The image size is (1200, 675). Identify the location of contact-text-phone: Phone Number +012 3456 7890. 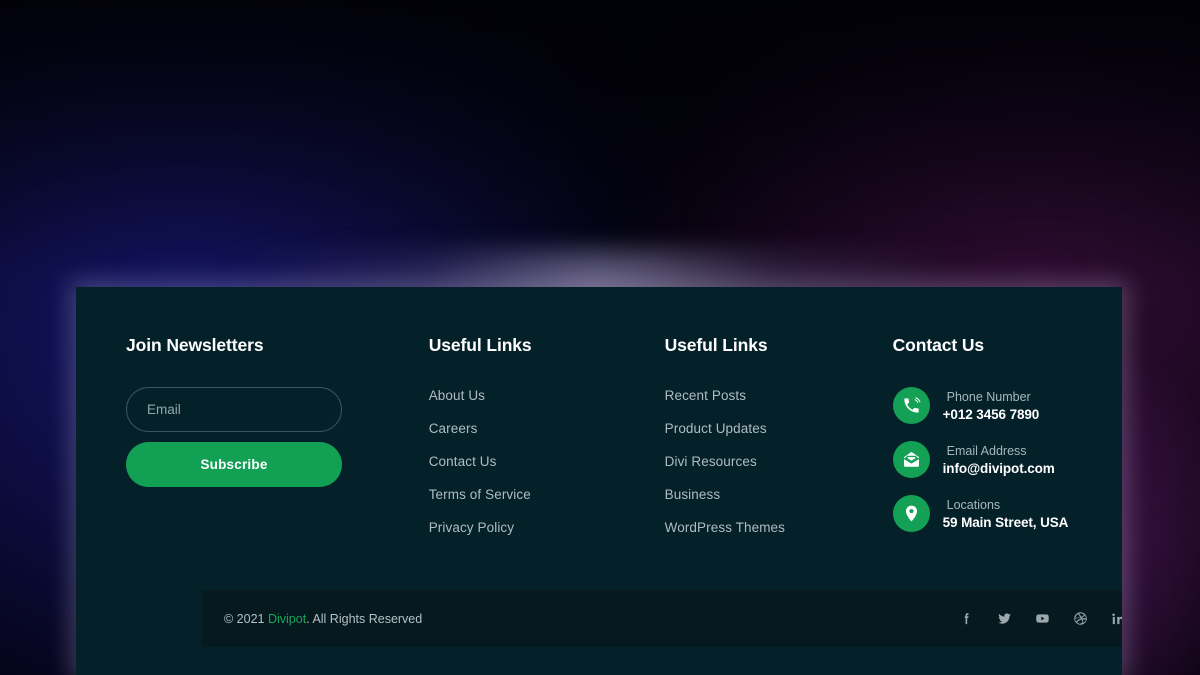
(991, 406).